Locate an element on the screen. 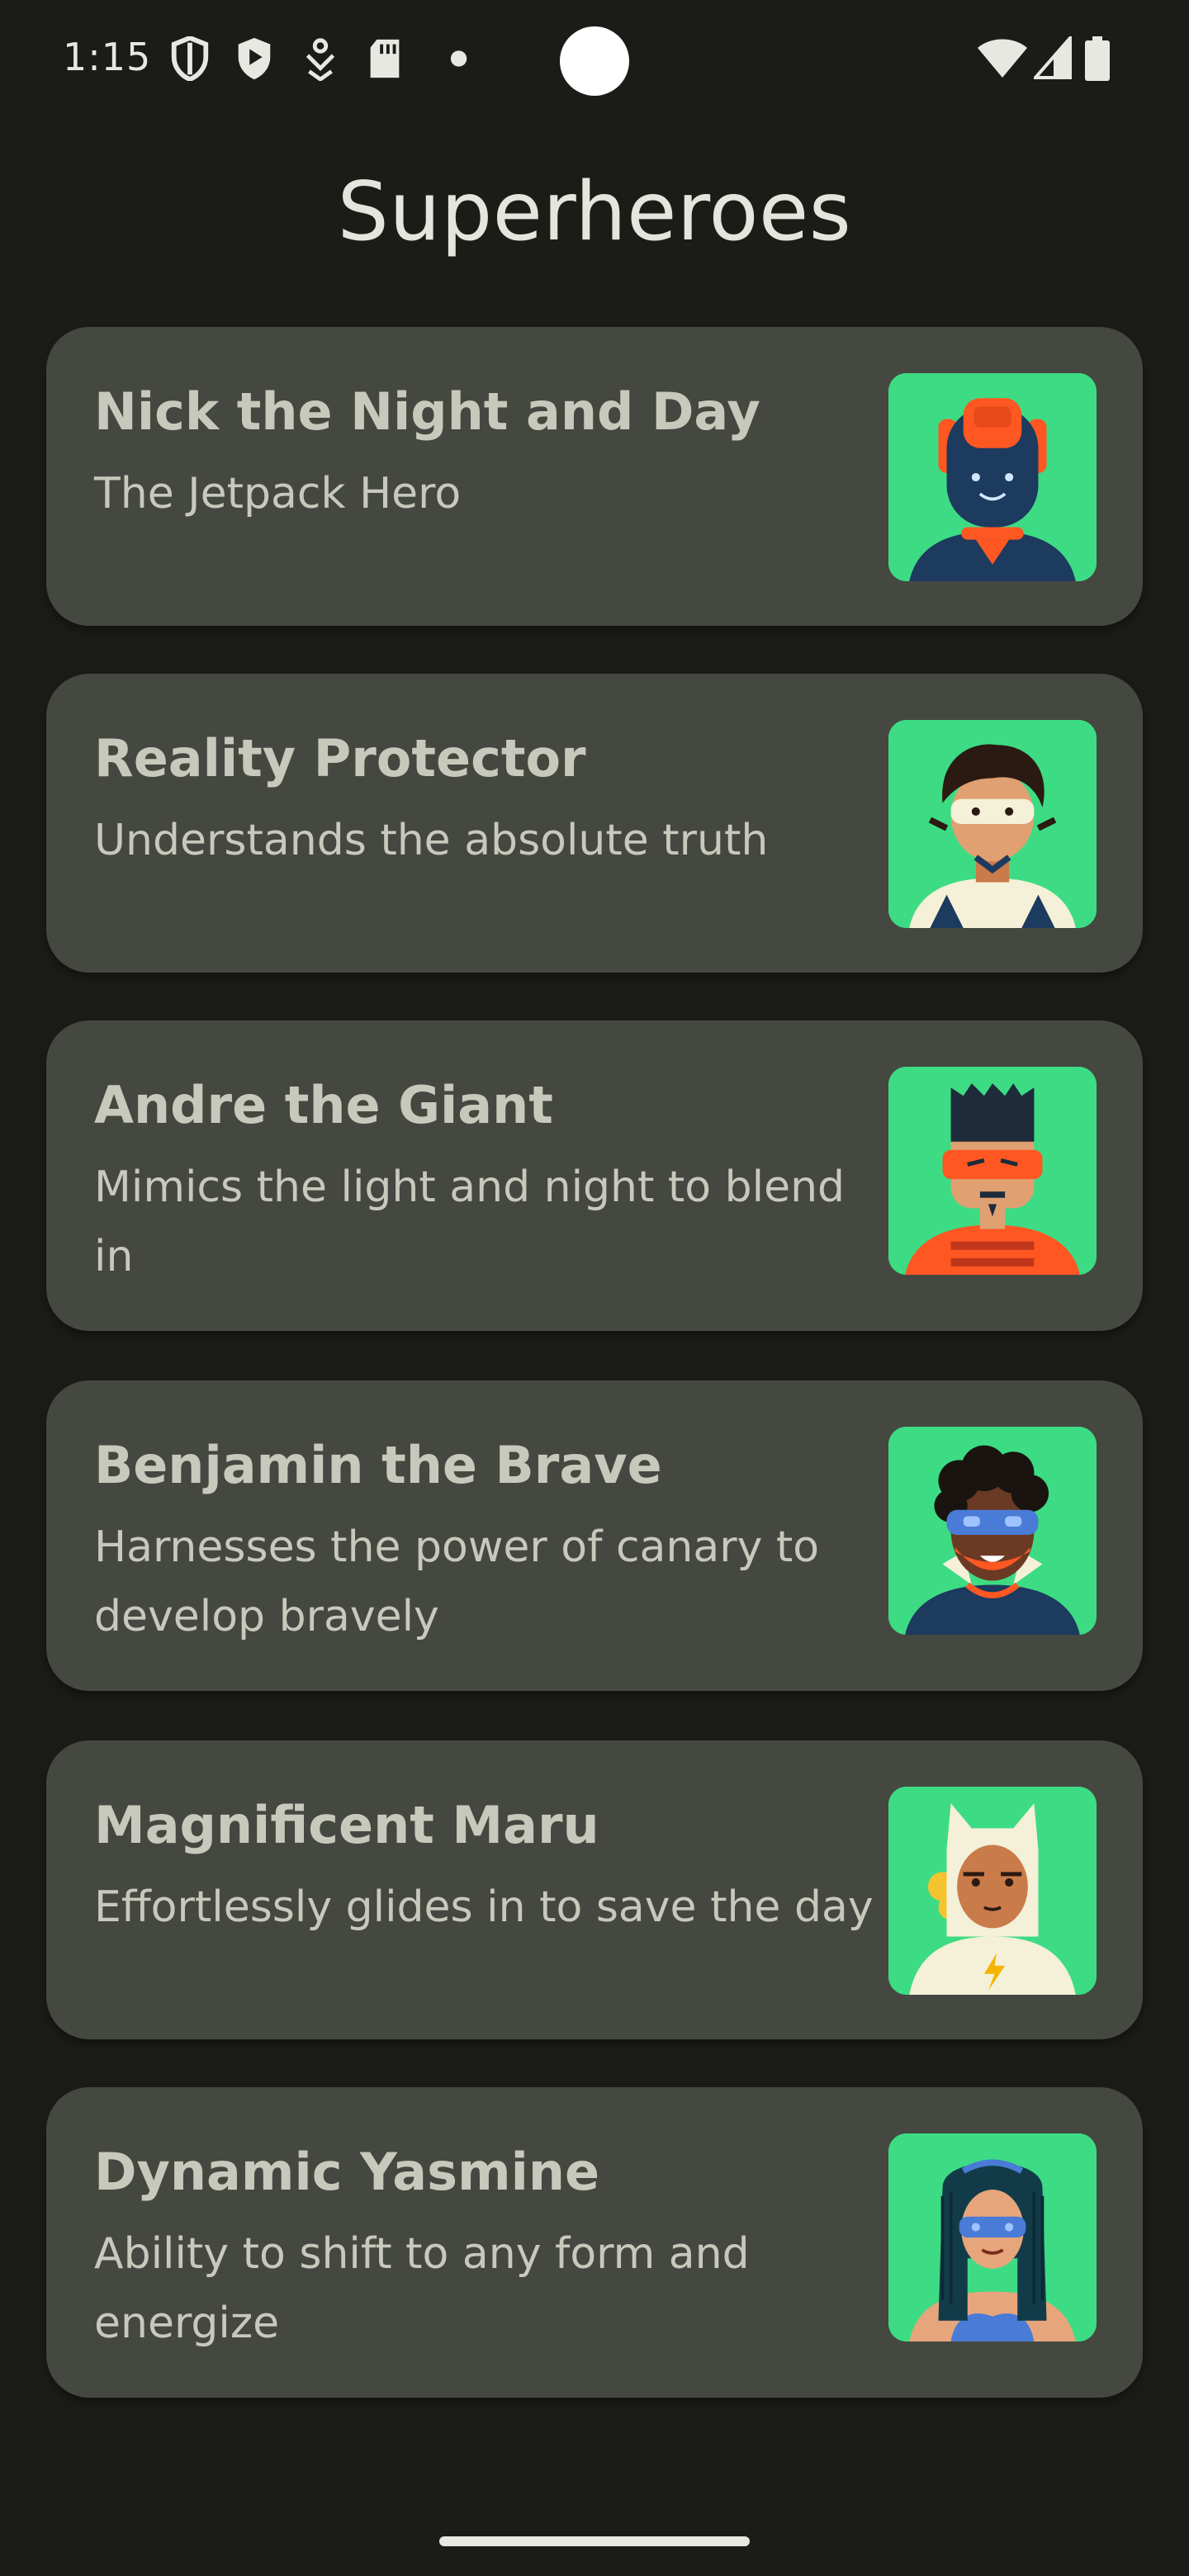 The height and width of the screenshot is (2576, 1189). hero-name: Benjamin the Brave is located at coordinates (378, 1465).